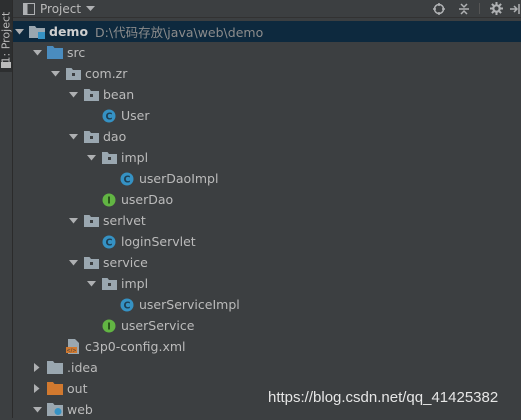  What do you see at coordinates (73, 347) in the screenshot?
I see `xml-file-icon: </>` at bounding box center [73, 347].